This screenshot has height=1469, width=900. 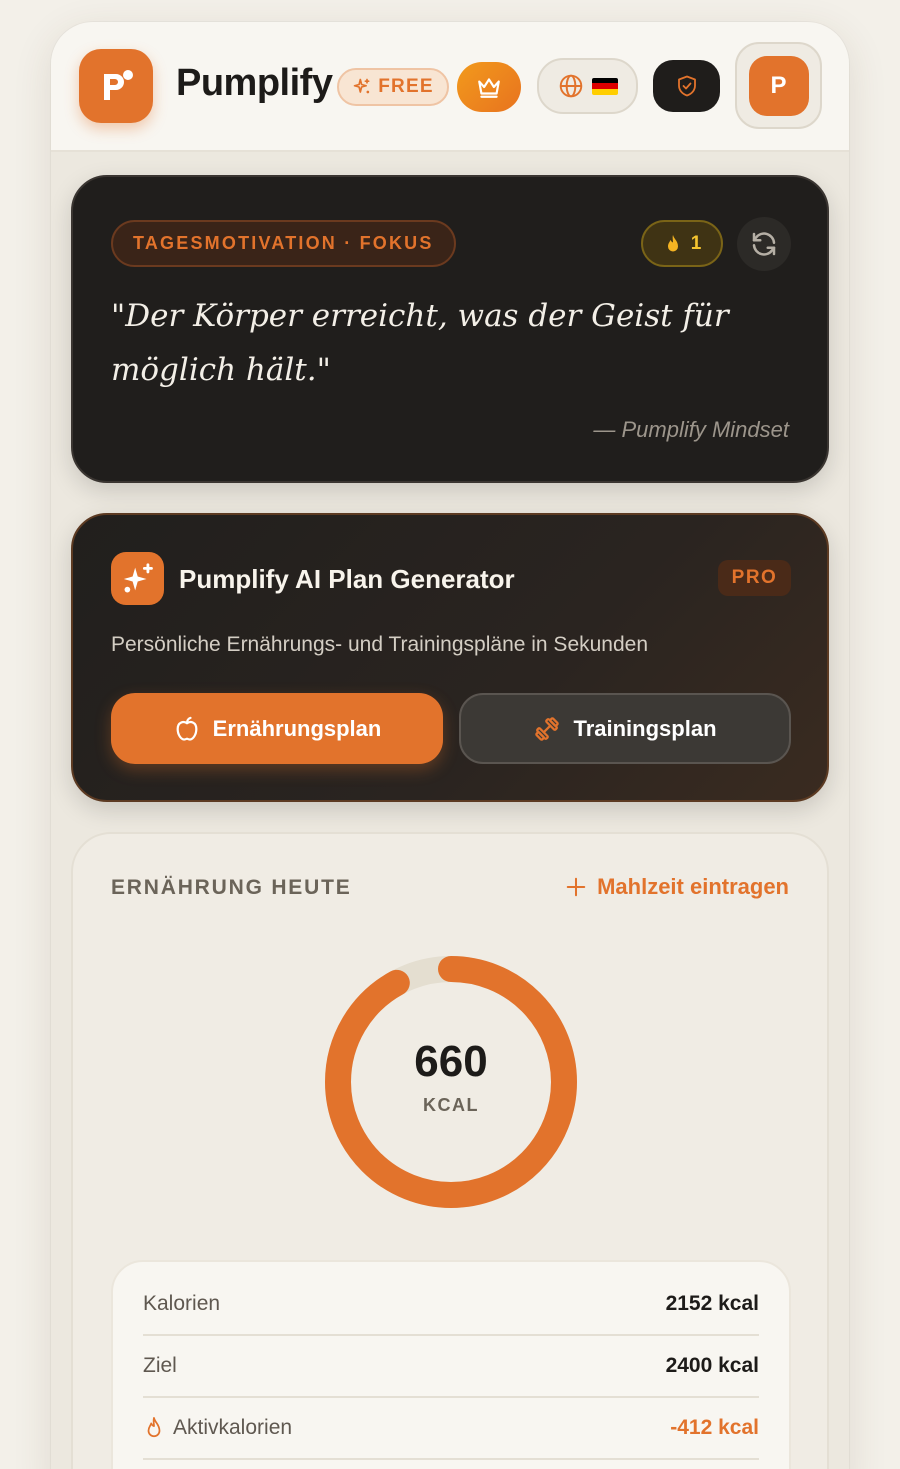 I want to click on training-plan-label: Trainingsplan, so click(x=645, y=728).